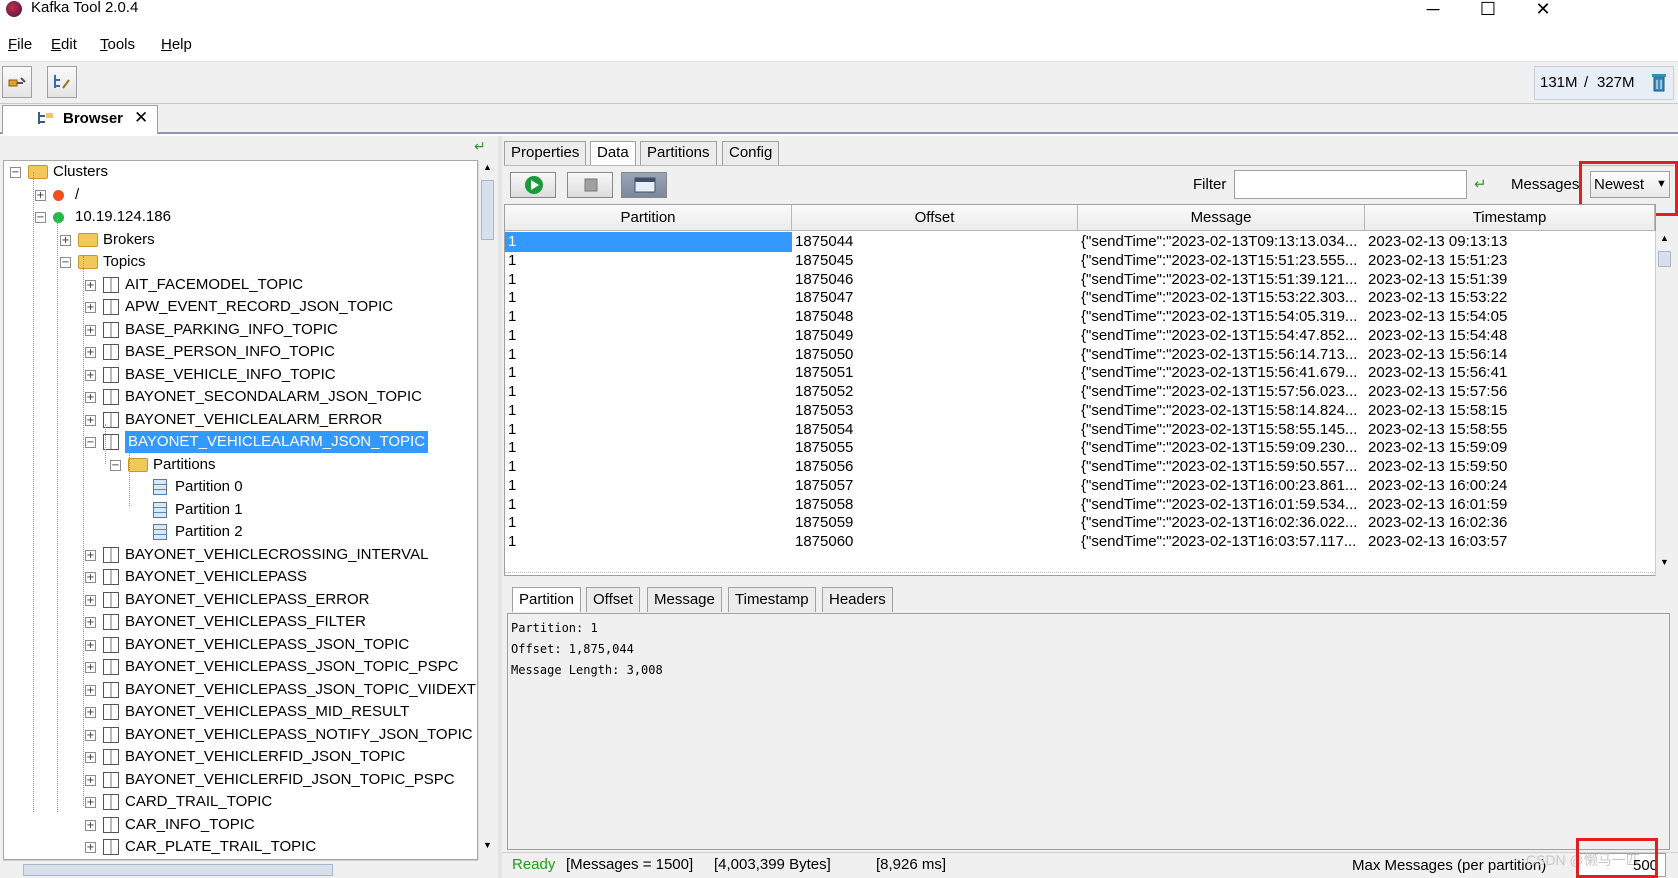 Image resolution: width=1678 pixels, height=878 pixels. What do you see at coordinates (1543, 14) in the screenshot?
I see `close-window-button: ✕` at bounding box center [1543, 14].